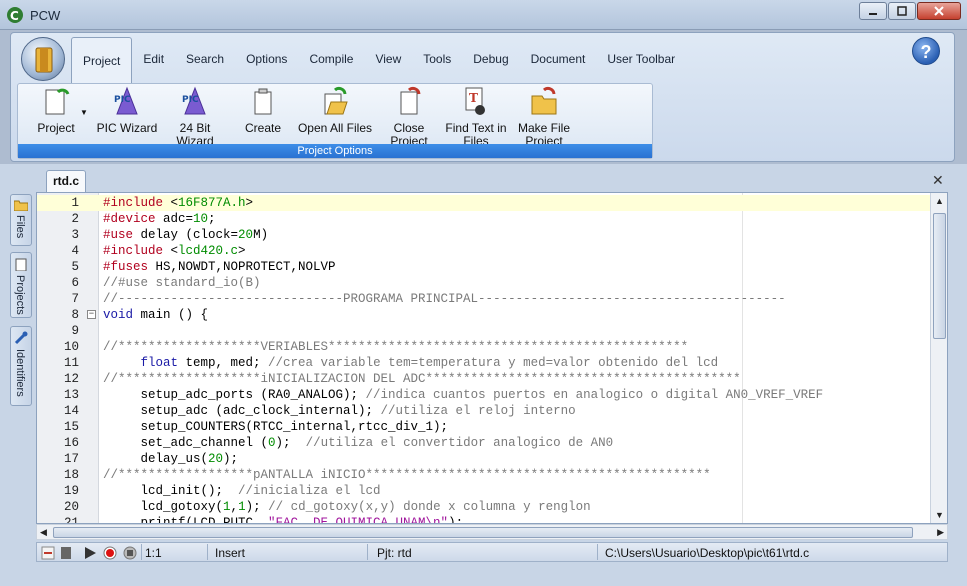  Describe the element at coordinates (558, 63) in the screenshot. I see `tab-document: Document` at that location.